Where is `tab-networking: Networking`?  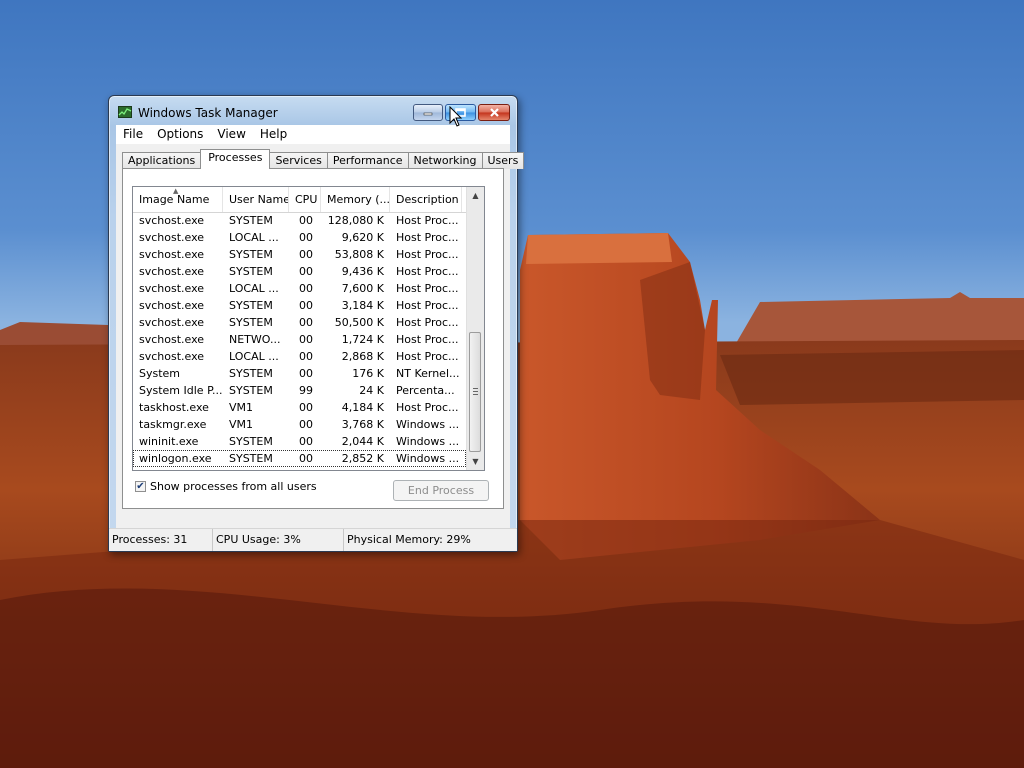
tab-networking: Networking is located at coordinates (444, 160).